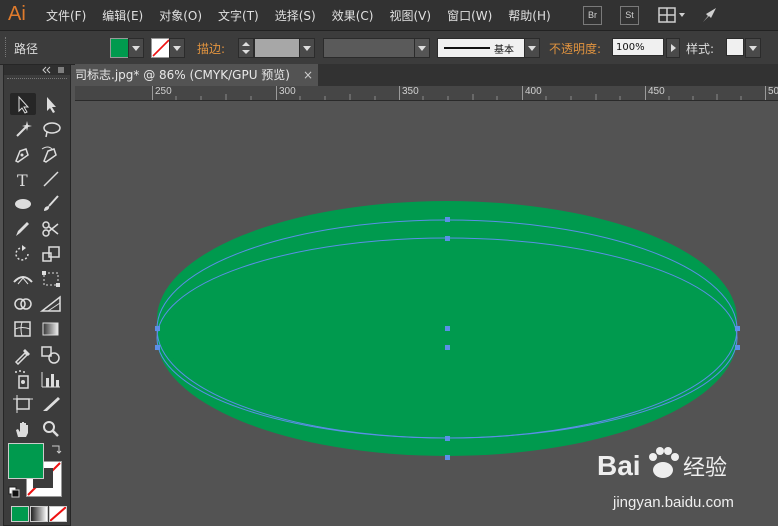 The height and width of the screenshot is (526, 778). Describe the element at coordinates (58, 514) in the screenshot. I see `none-mode-button` at that location.